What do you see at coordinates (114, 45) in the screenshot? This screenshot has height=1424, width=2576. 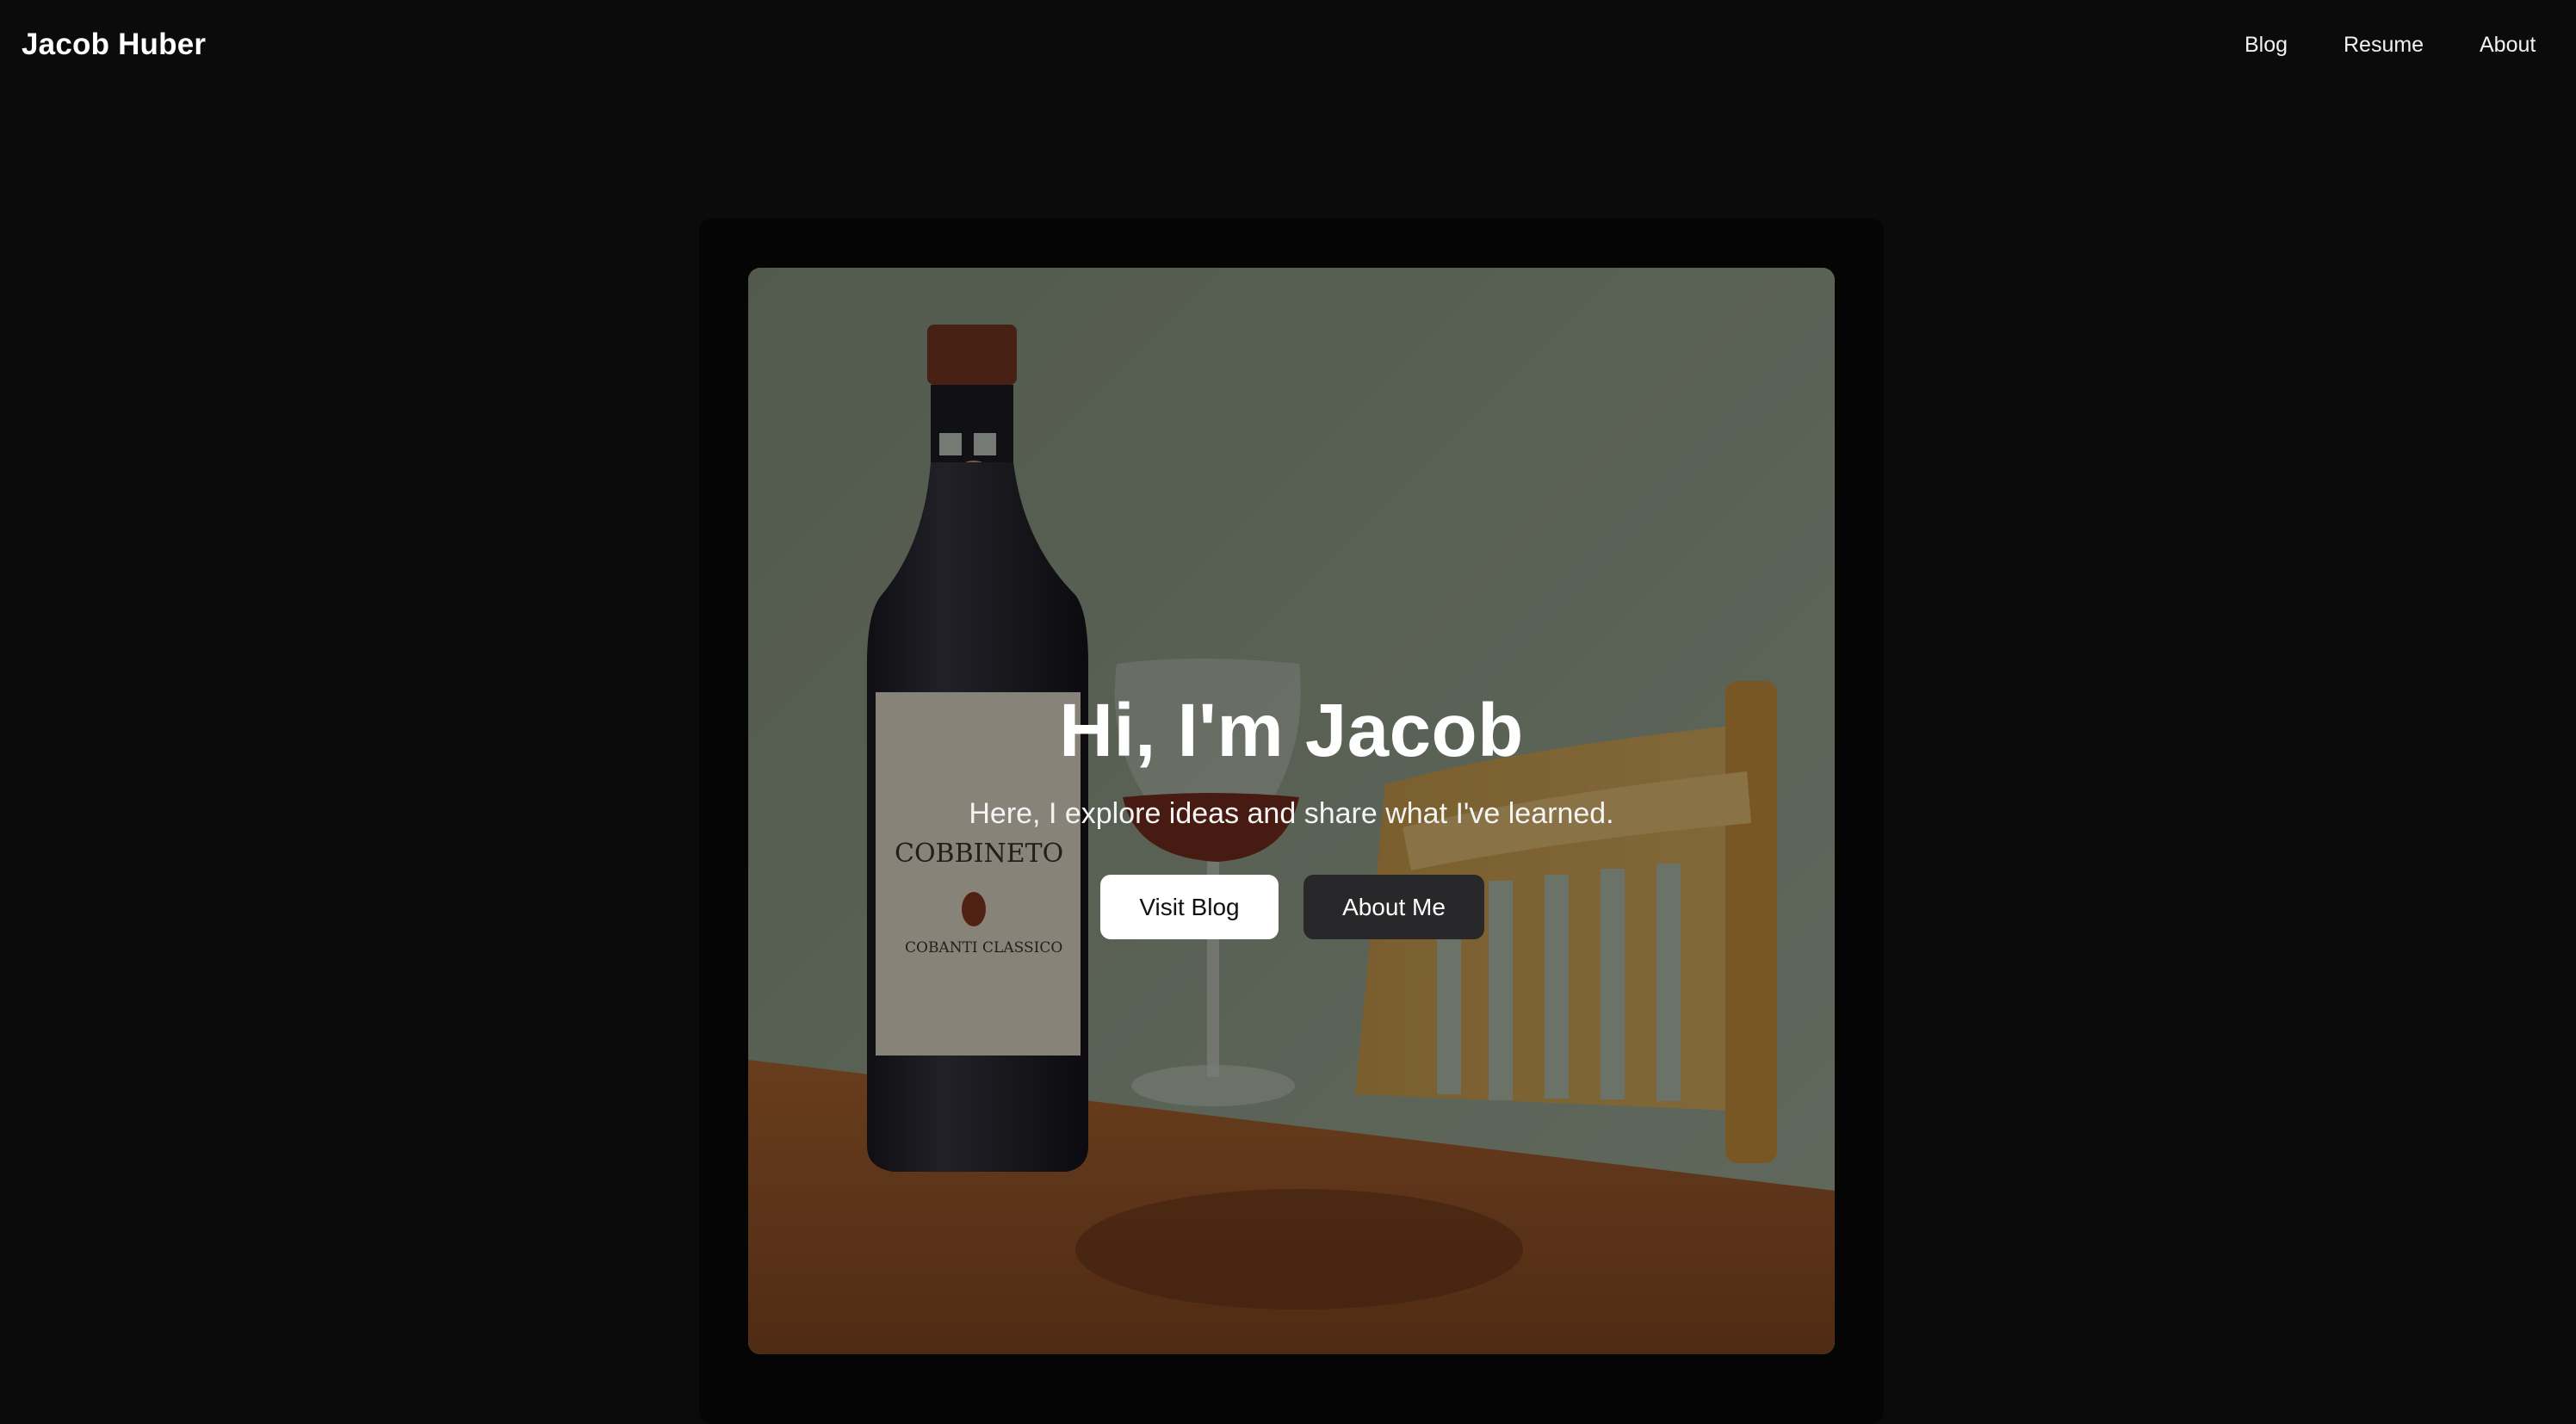 I see `site-brand: Jacob Huber` at bounding box center [114, 45].